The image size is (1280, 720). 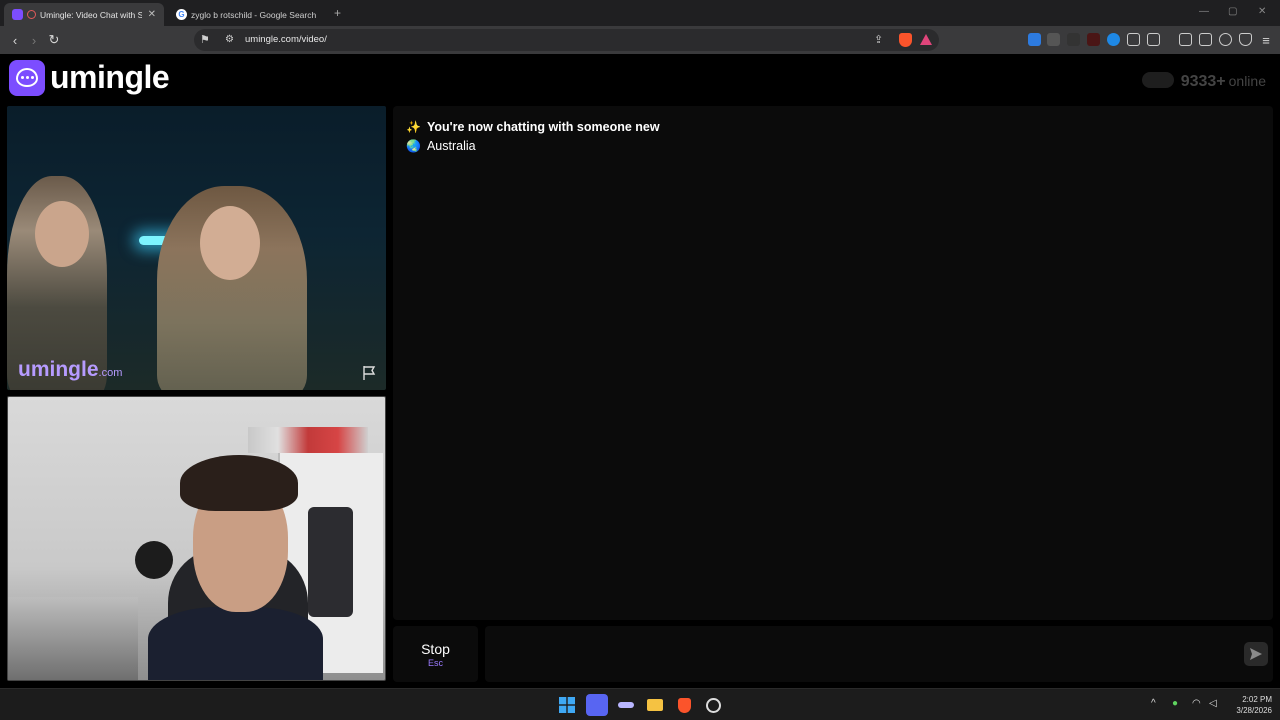 What do you see at coordinates (181, 14) in the screenshot?
I see `google-favicon-icon: G` at bounding box center [181, 14].